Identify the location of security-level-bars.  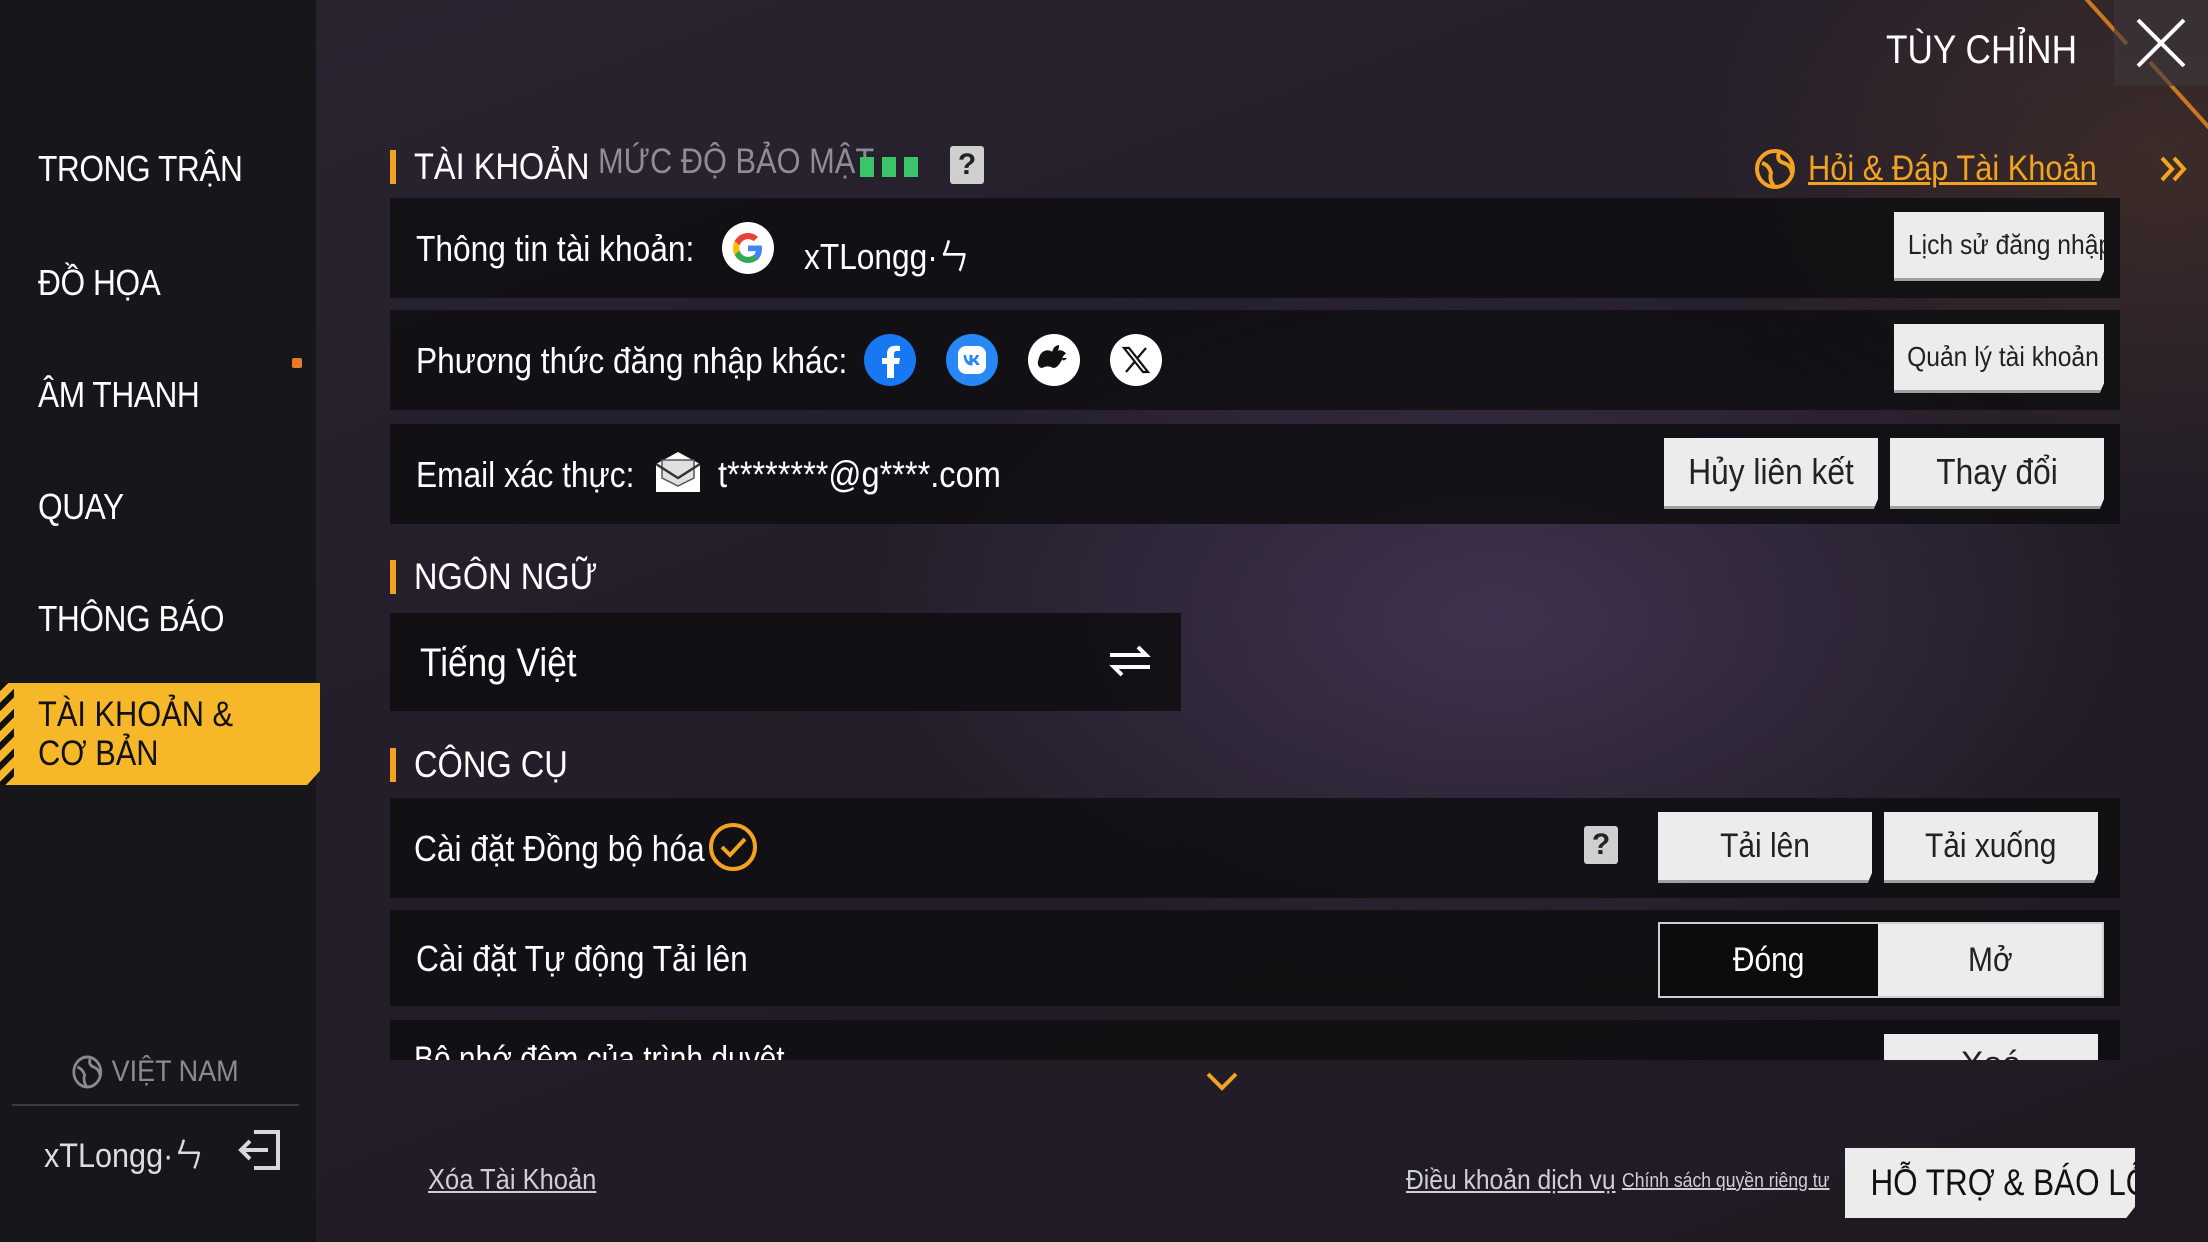
(889, 167).